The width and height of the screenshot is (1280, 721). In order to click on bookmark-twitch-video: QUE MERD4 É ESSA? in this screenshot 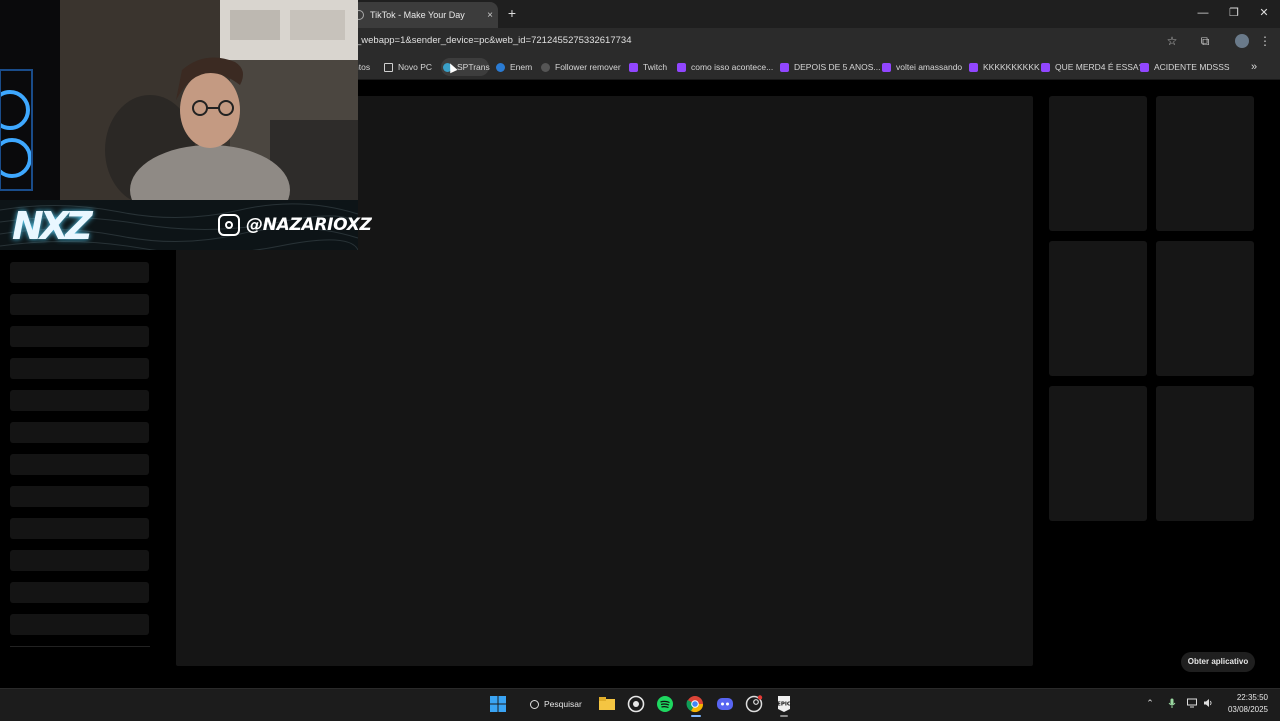, I will do `click(1092, 67)`.